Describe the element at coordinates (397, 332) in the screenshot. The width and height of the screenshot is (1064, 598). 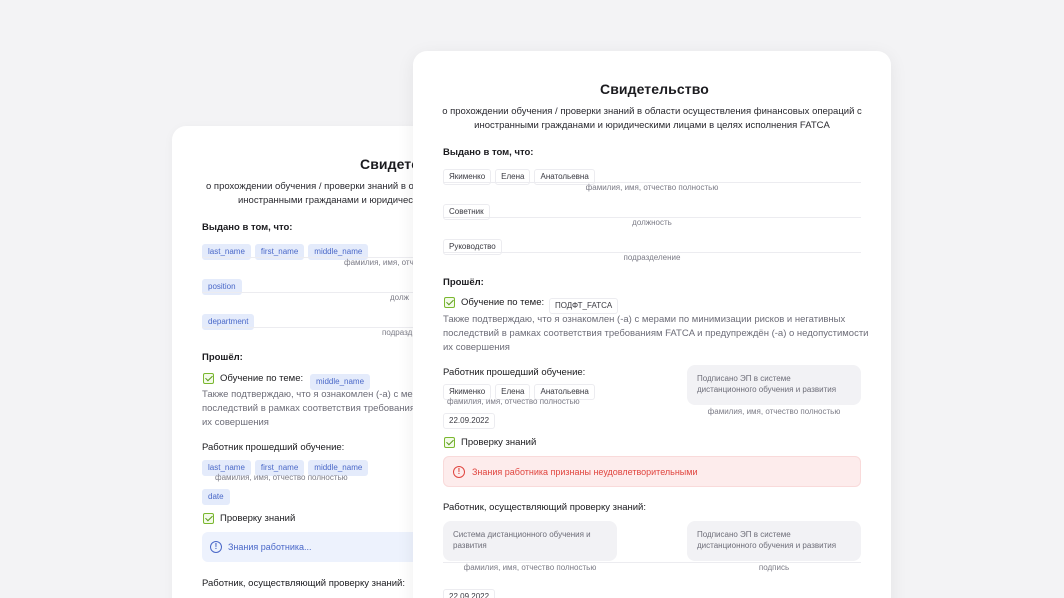
I see `department-caption: подразд` at that location.